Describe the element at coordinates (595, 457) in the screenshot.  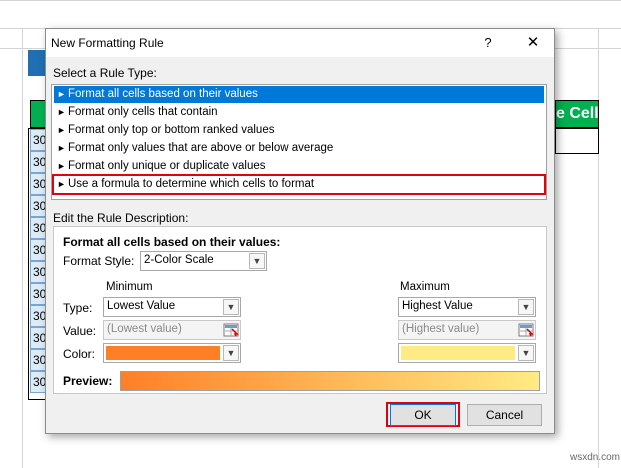
I see `watermark: wsxdn.com` at that location.